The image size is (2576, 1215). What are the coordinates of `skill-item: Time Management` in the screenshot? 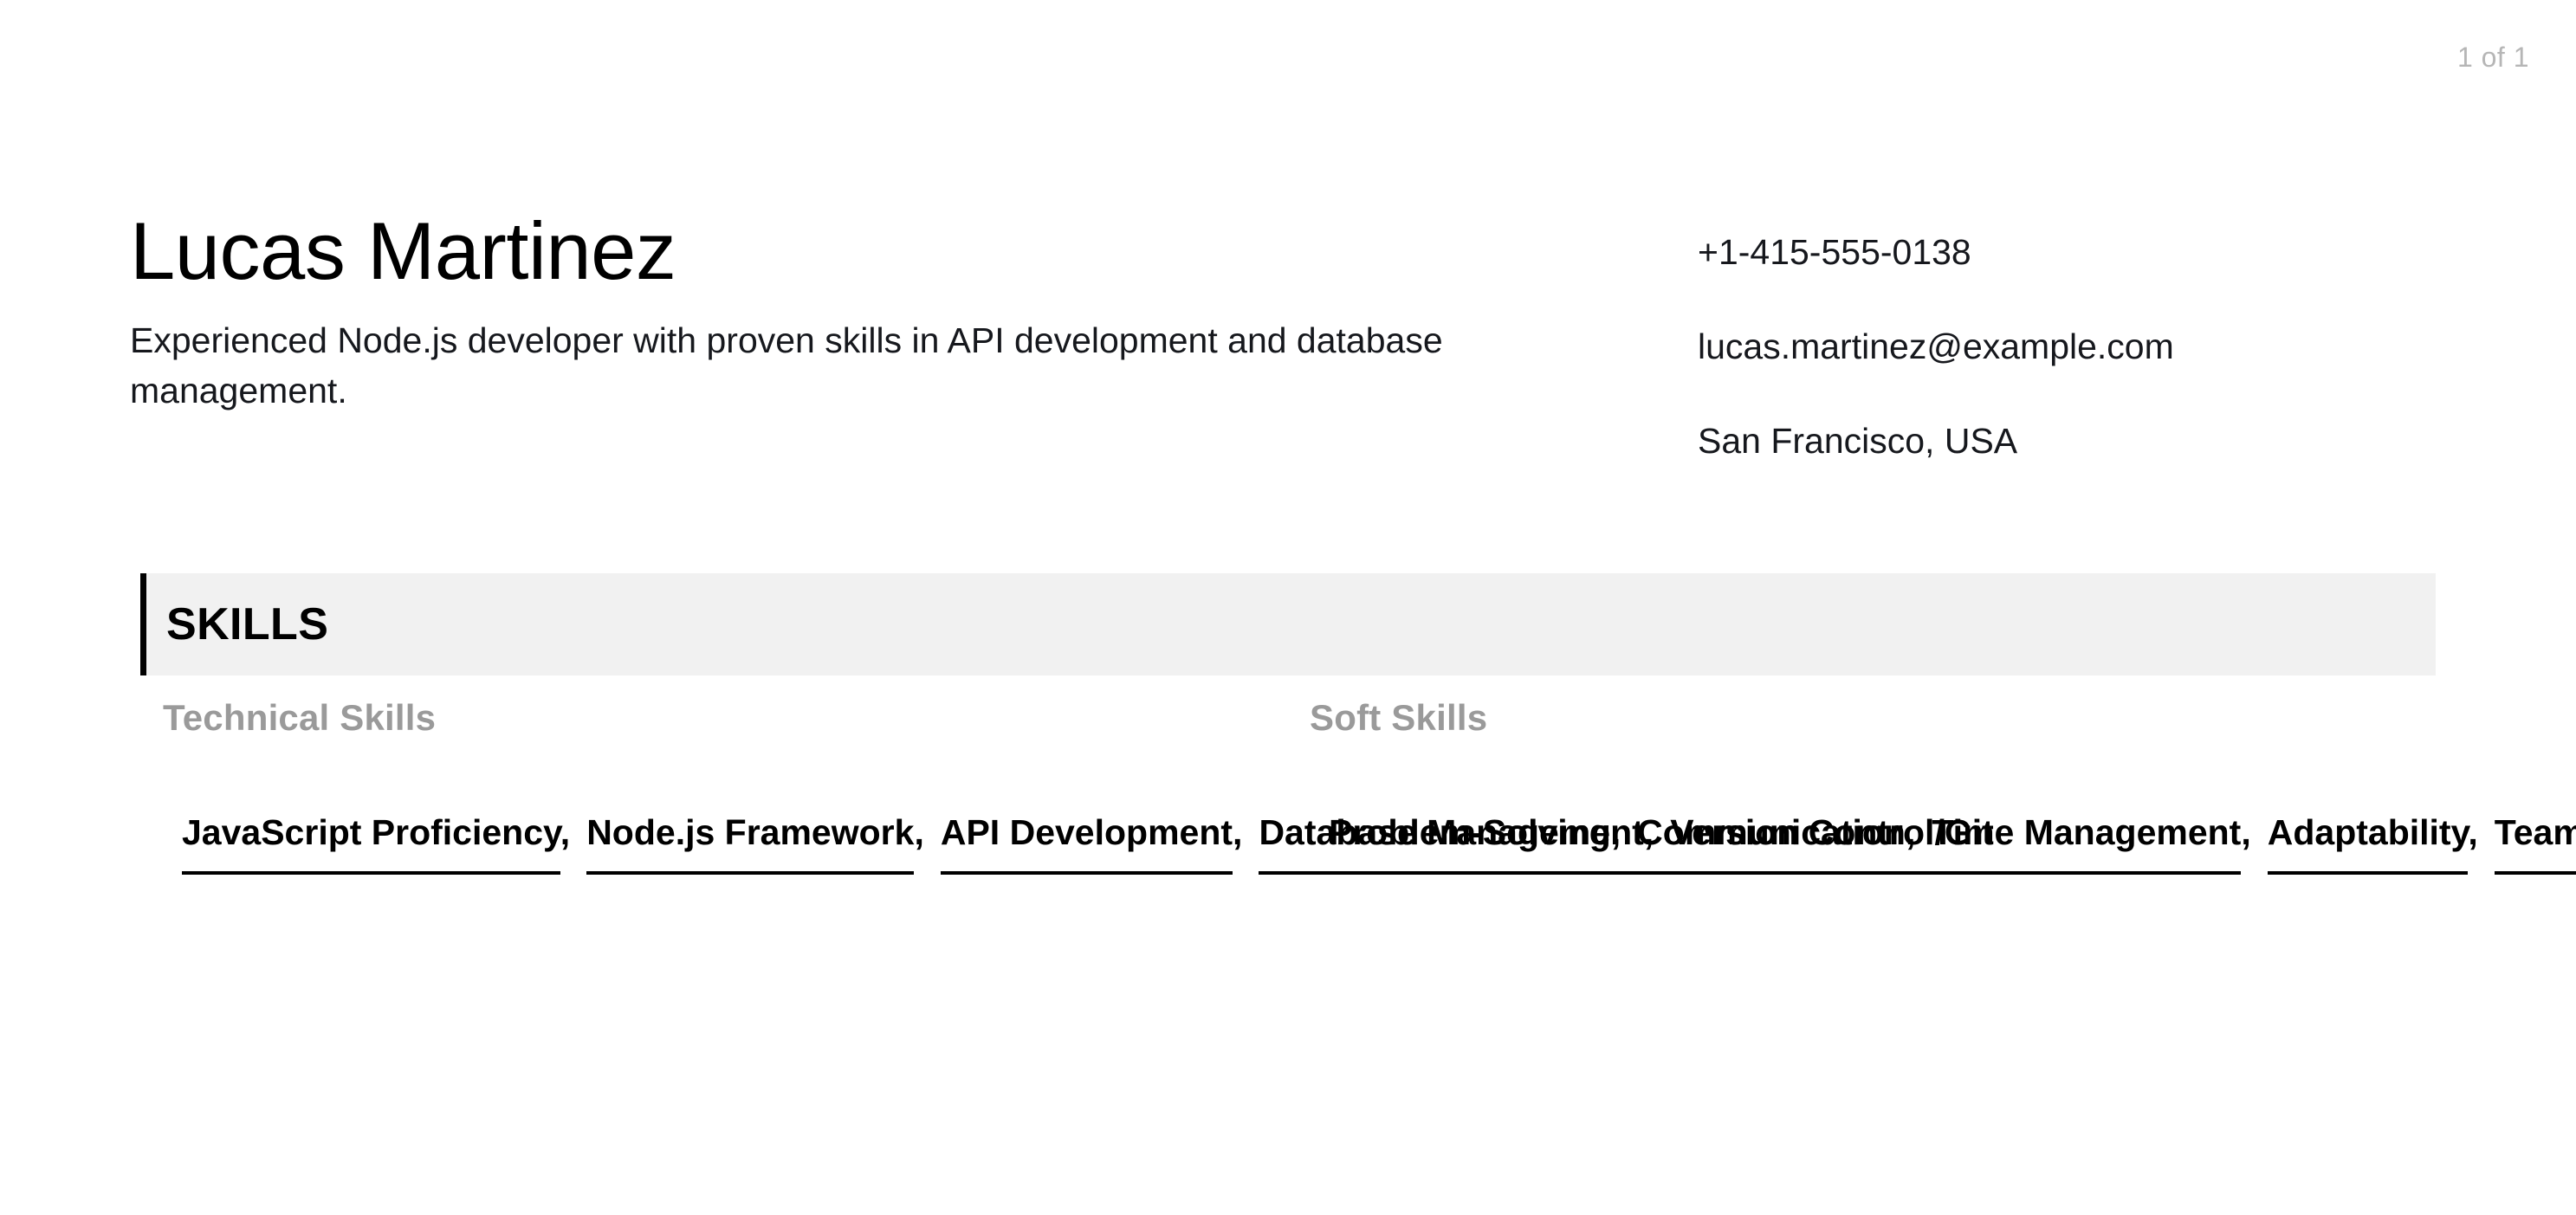 It's located at (2087, 844).